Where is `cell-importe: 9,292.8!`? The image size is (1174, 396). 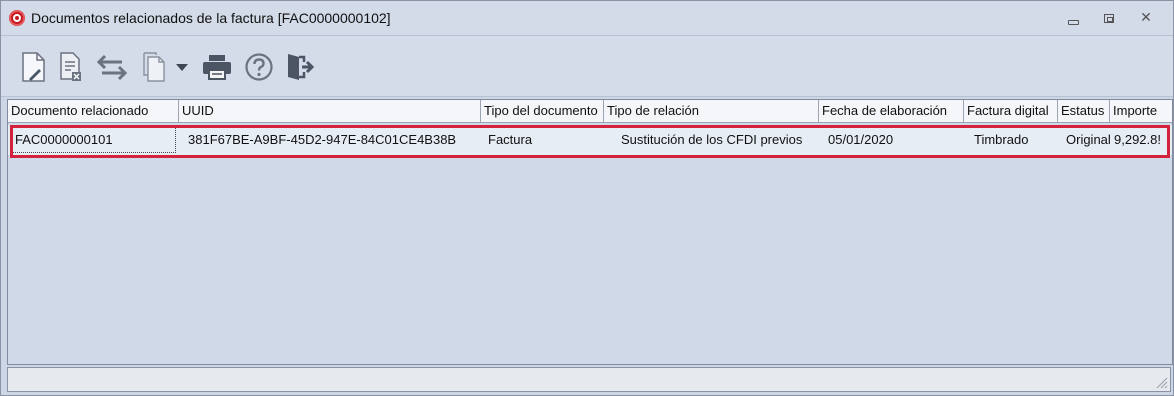
cell-importe: 9,292.8! is located at coordinates (1143, 140).